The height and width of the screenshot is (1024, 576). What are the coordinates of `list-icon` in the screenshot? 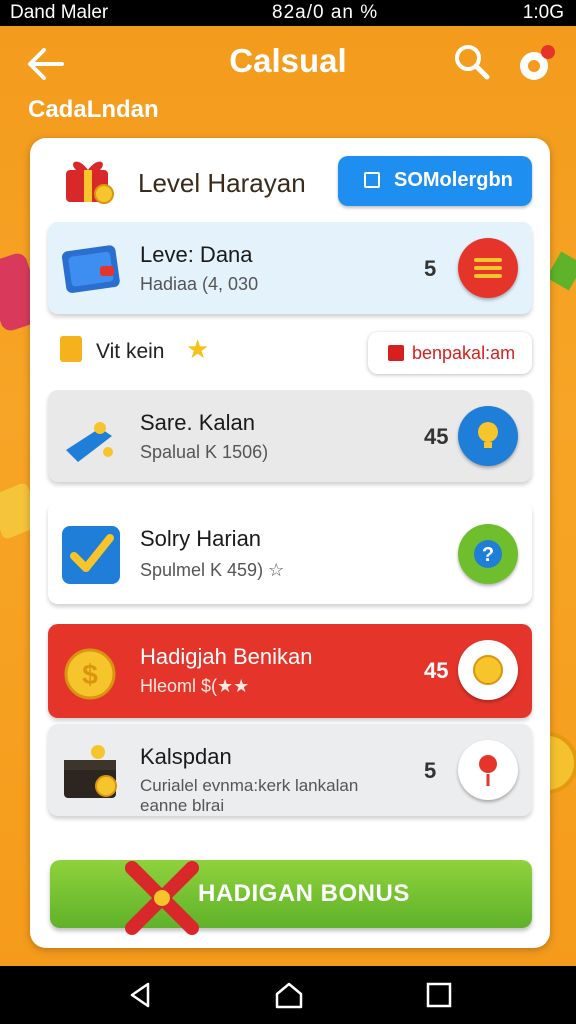 It's located at (372, 180).